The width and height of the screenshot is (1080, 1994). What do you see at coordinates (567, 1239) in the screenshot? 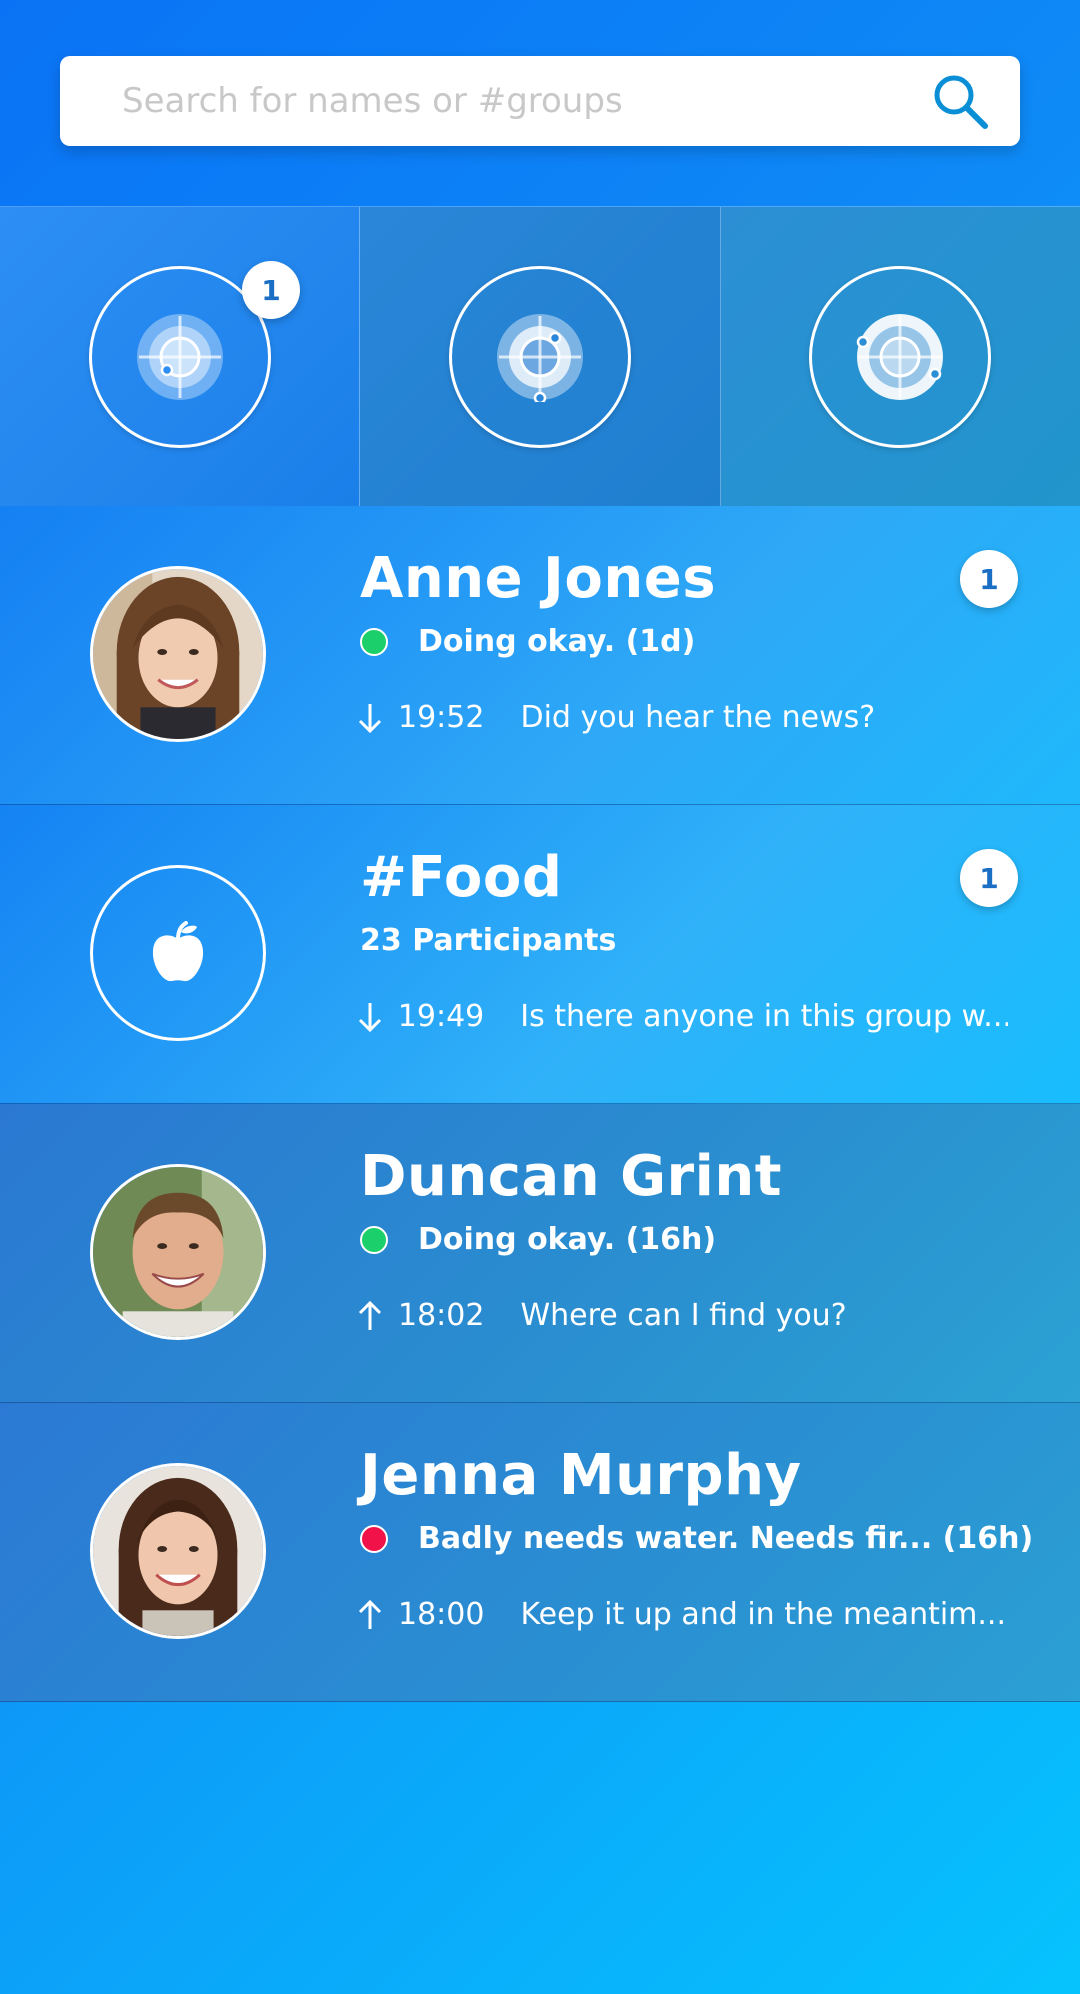
I see `status-text: Doing okay. (16h)` at bounding box center [567, 1239].